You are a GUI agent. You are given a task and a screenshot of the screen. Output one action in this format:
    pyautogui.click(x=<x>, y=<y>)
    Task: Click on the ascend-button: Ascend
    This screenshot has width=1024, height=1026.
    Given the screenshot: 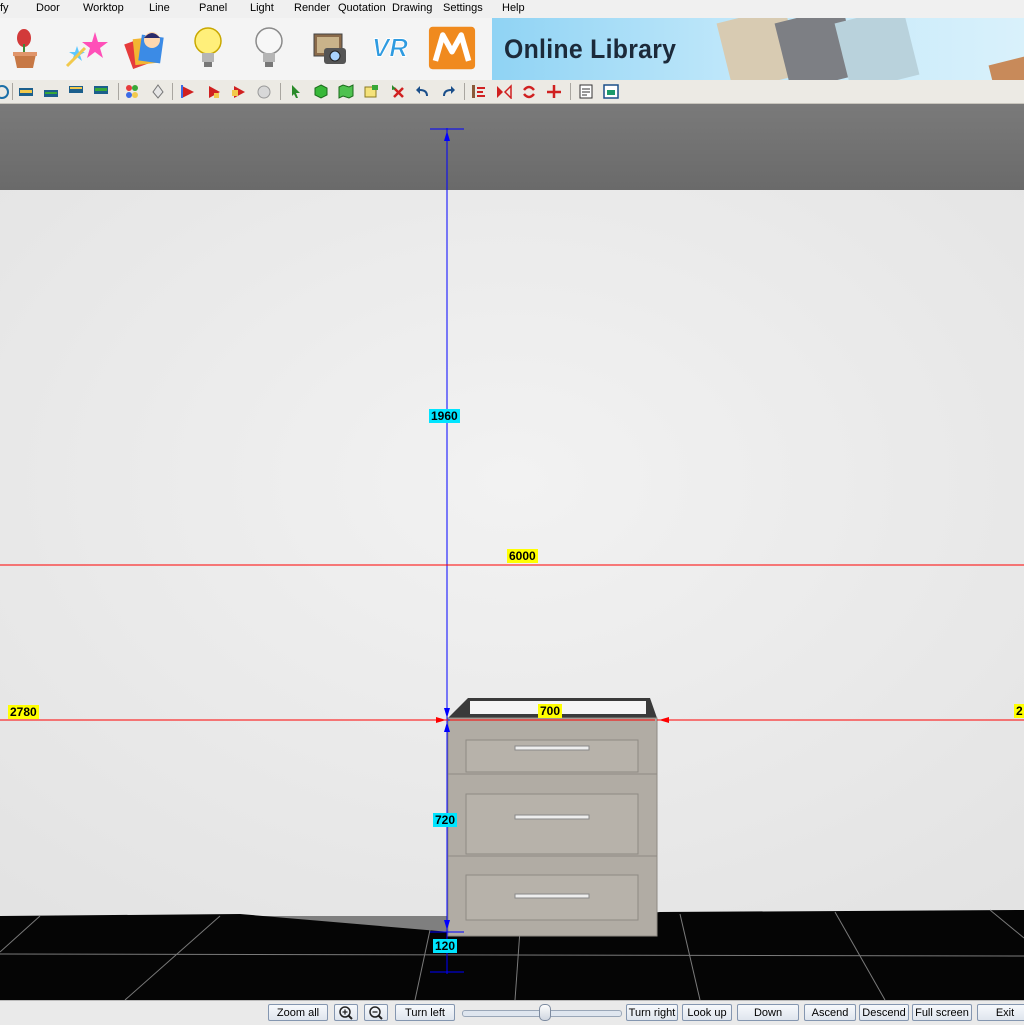 What is the action you would take?
    pyautogui.click(x=830, y=1012)
    